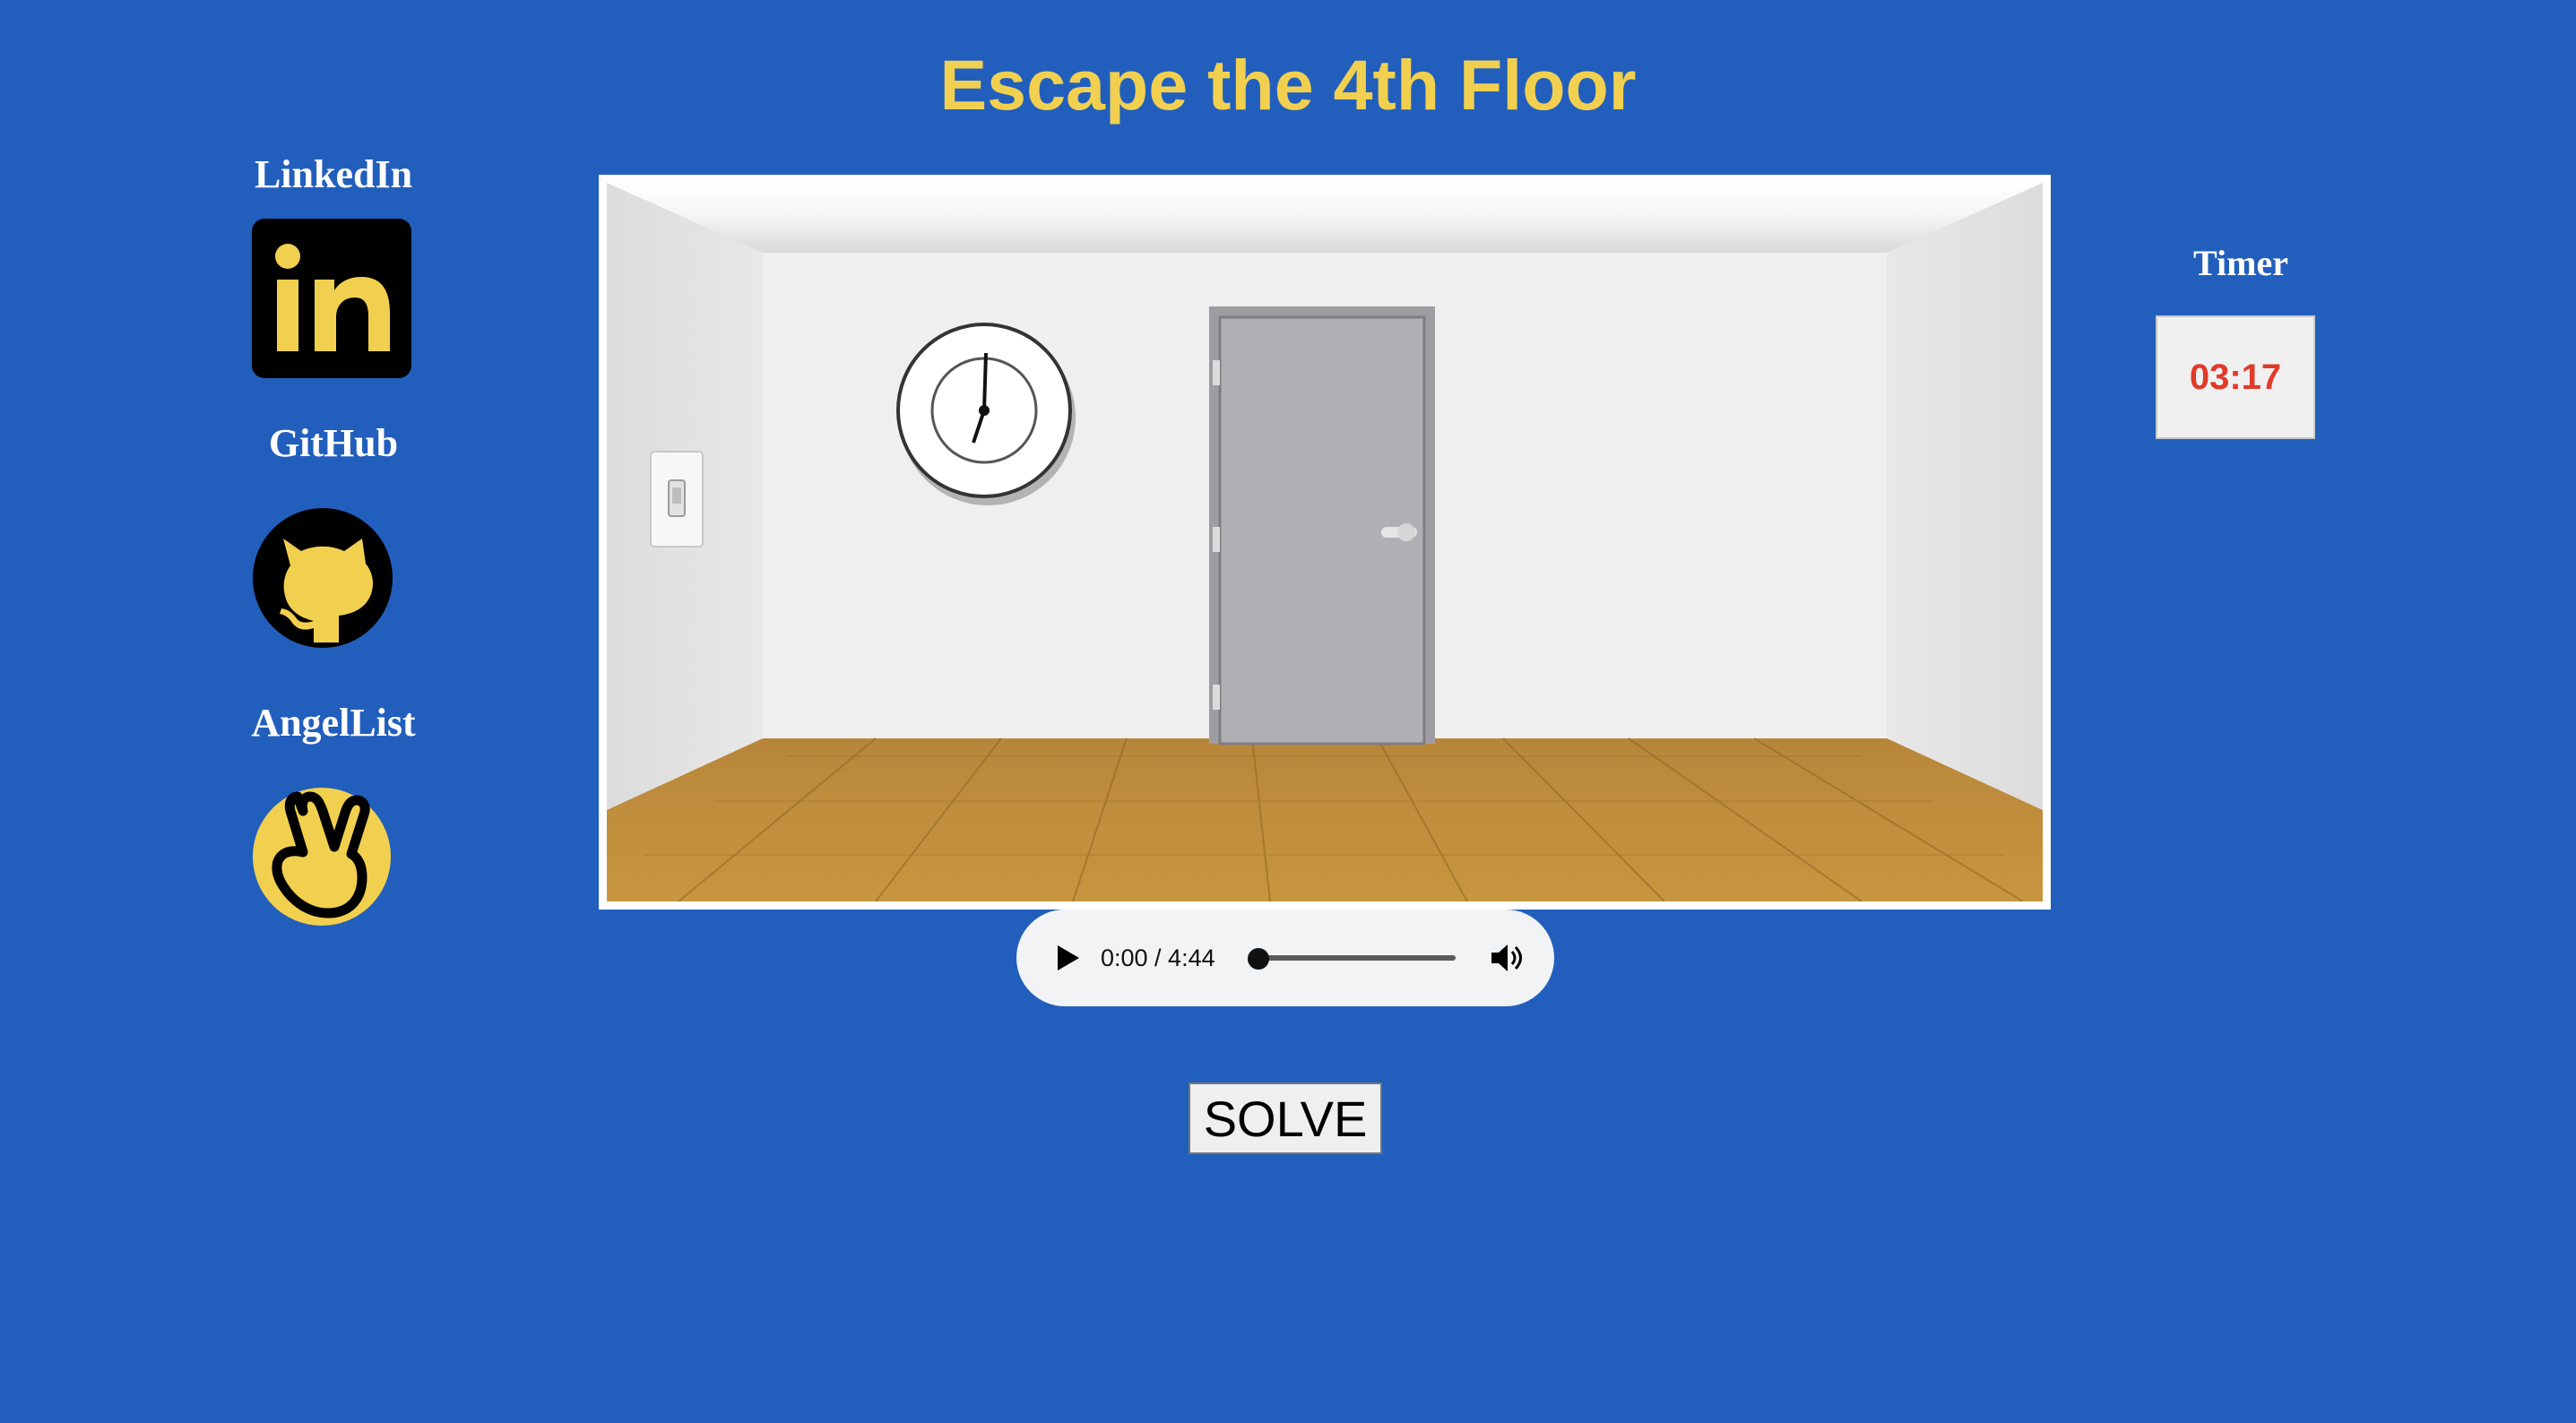 The width and height of the screenshot is (2576, 1423). I want to click on light-switch, so click(677, 499).